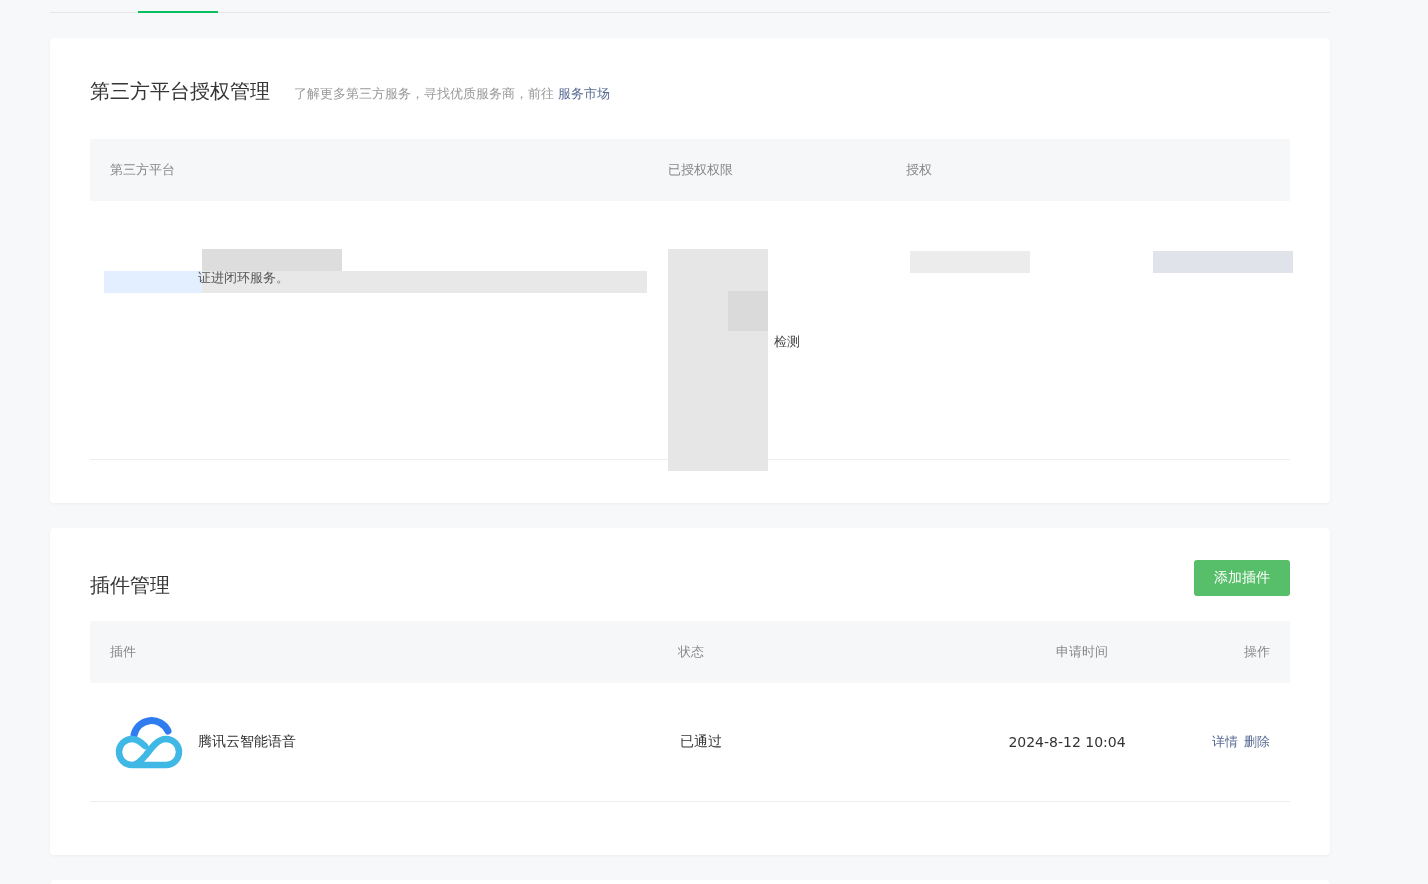  What do you see at coordinates (584, 93) in the screenshot?
I see `service-market-link: 服务市场` at bounding box center [584, 93].